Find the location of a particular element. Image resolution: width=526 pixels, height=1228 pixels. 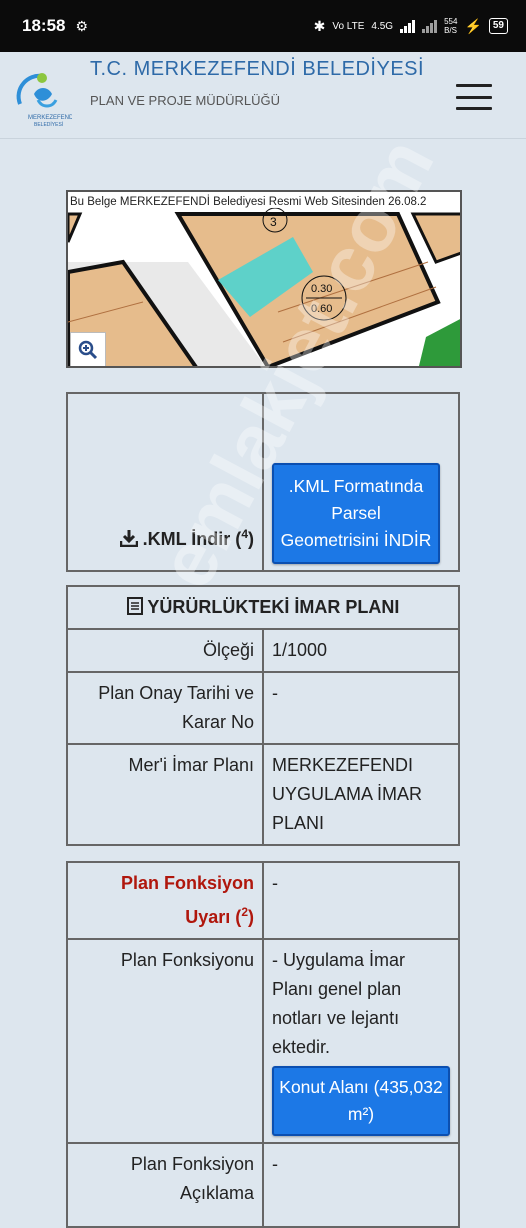

data-speed: 554 B/S is located at coordinates (451, 26).